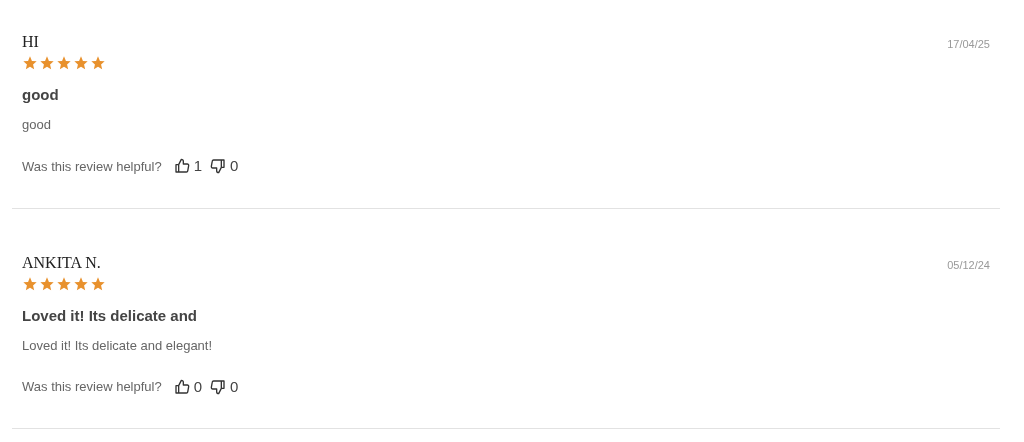 Image resolution: width=1024 pixels, height=442 pixels. What do you see at coordinates (110, 315) in the screenshot?
I see `review-title: Loved it! Its delicate and` at bounding box center [110, 315].